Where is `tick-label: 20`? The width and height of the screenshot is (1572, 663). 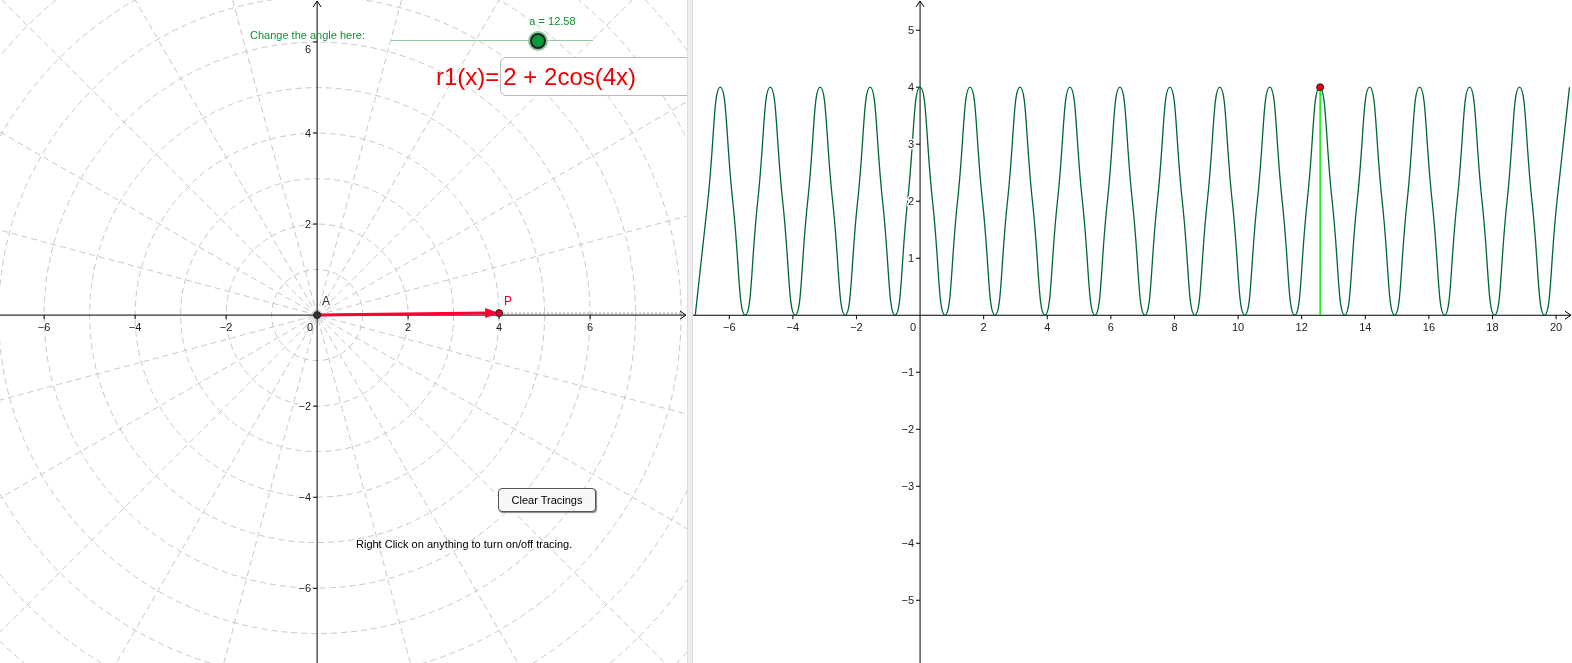 tick-label: 20 is located at coordinates (1556, 327).